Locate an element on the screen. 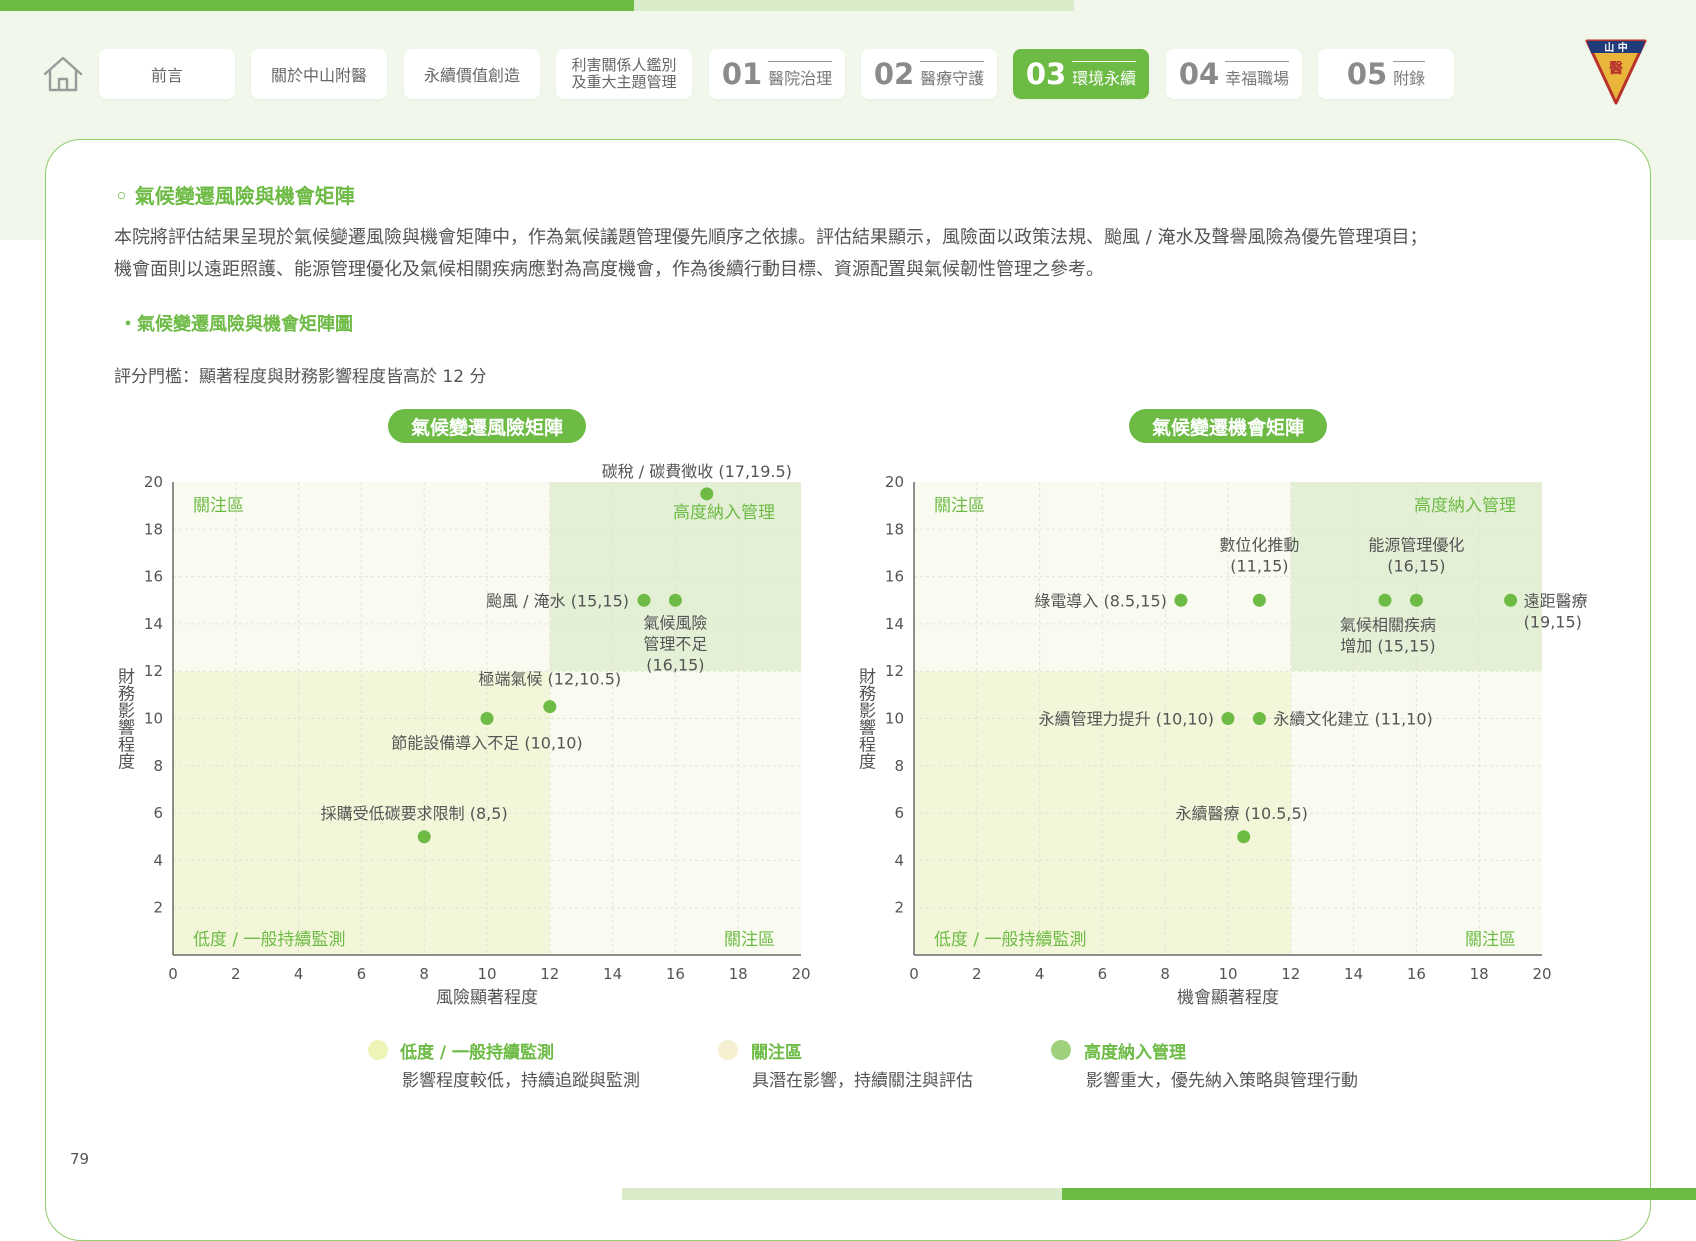 This screenshot has width=1696, height=1241. risk-x-tick-label: 18 is located at coordinates (738, 974).